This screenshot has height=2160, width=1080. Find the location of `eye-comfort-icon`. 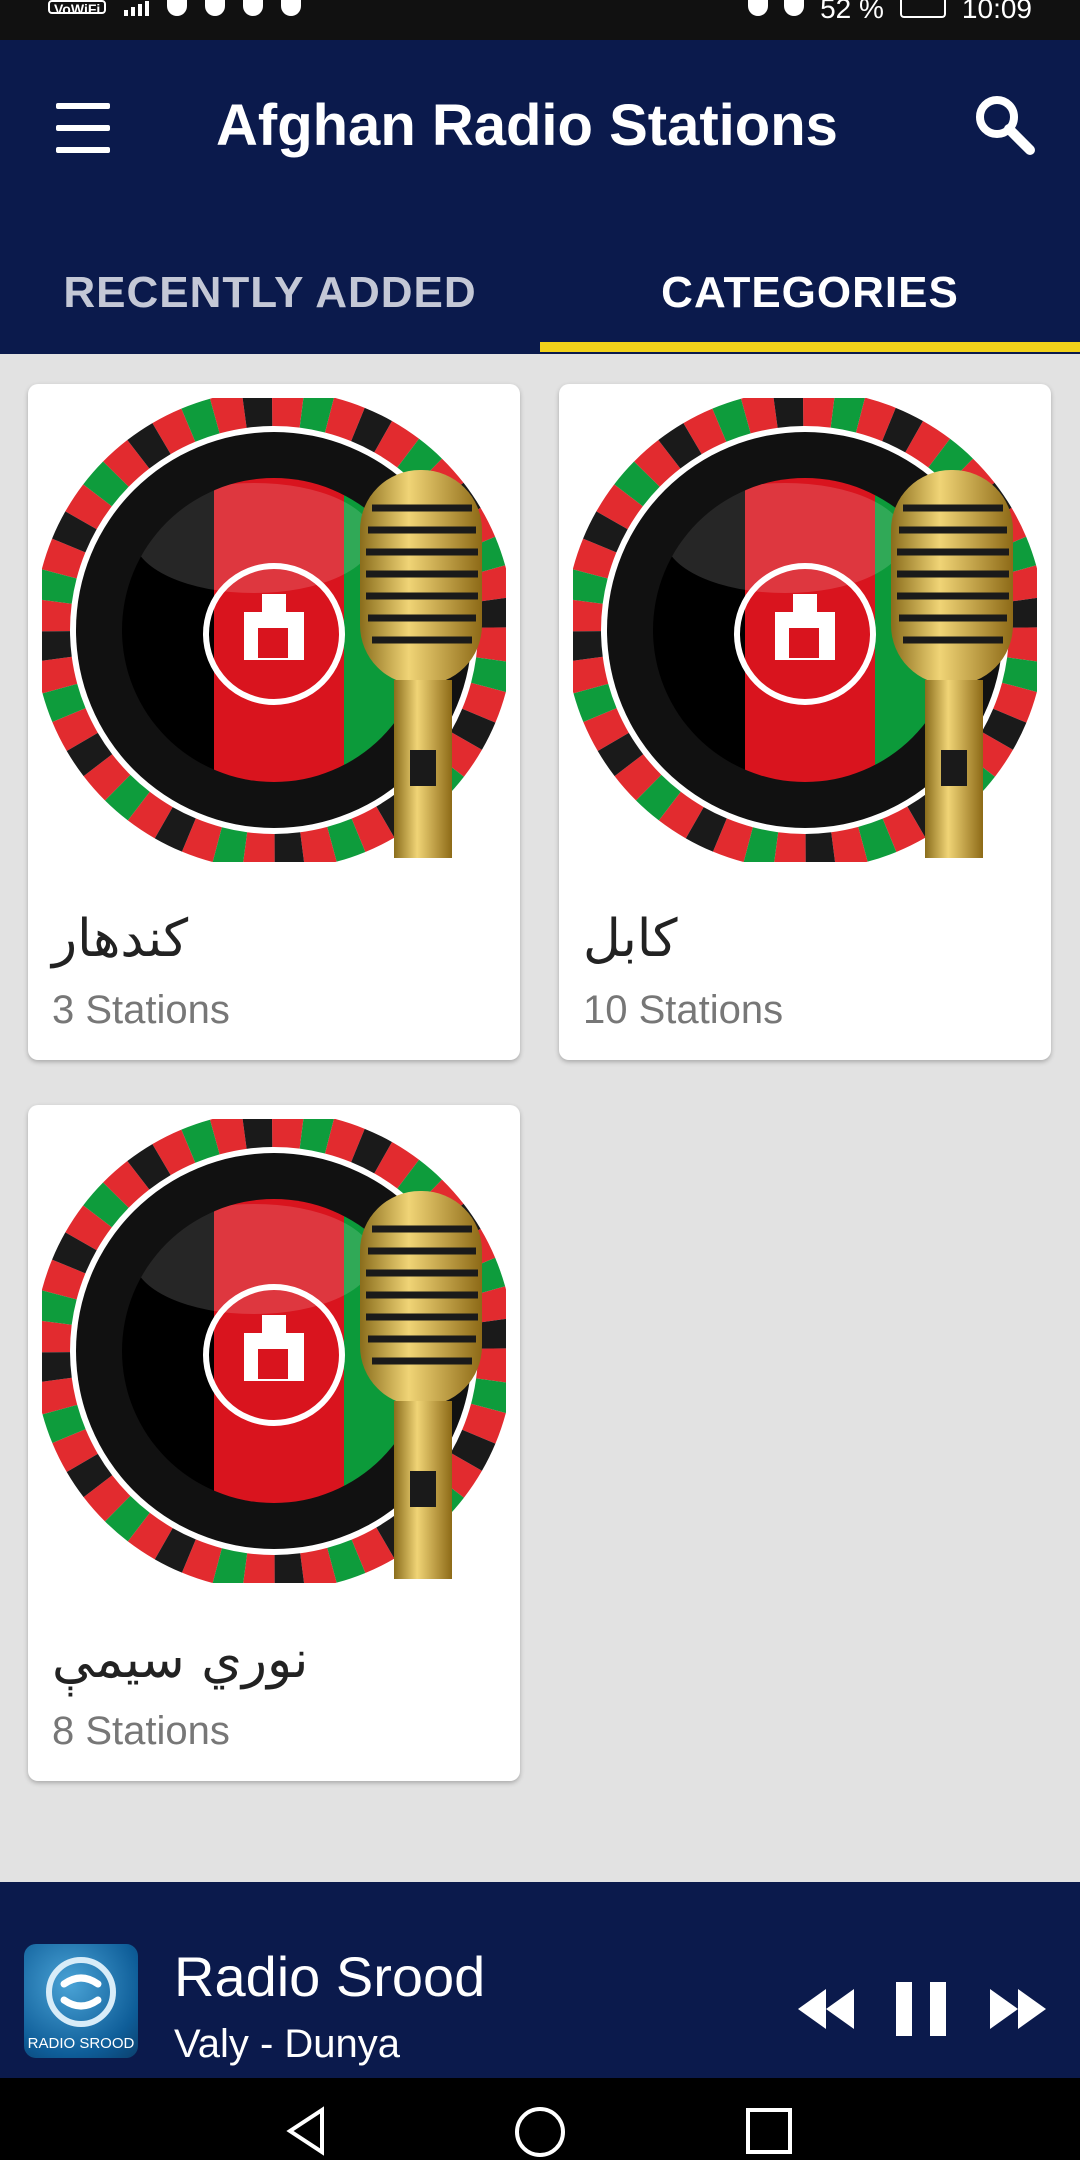

eye-comfort-icon is located at coordinates (794, 8).